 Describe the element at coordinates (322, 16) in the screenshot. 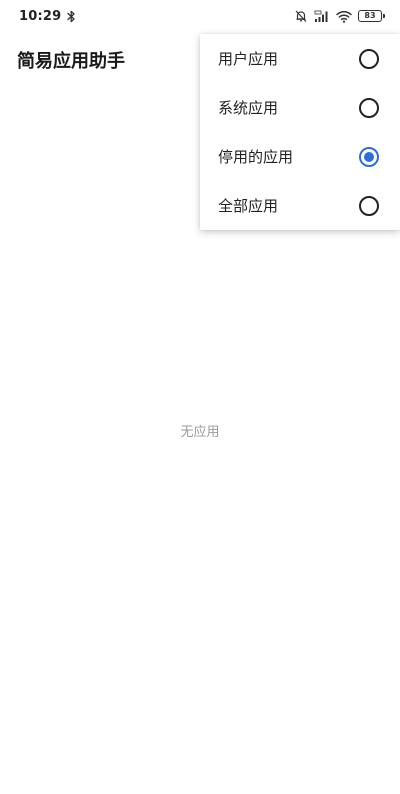

I see `signal-icon` at that location.